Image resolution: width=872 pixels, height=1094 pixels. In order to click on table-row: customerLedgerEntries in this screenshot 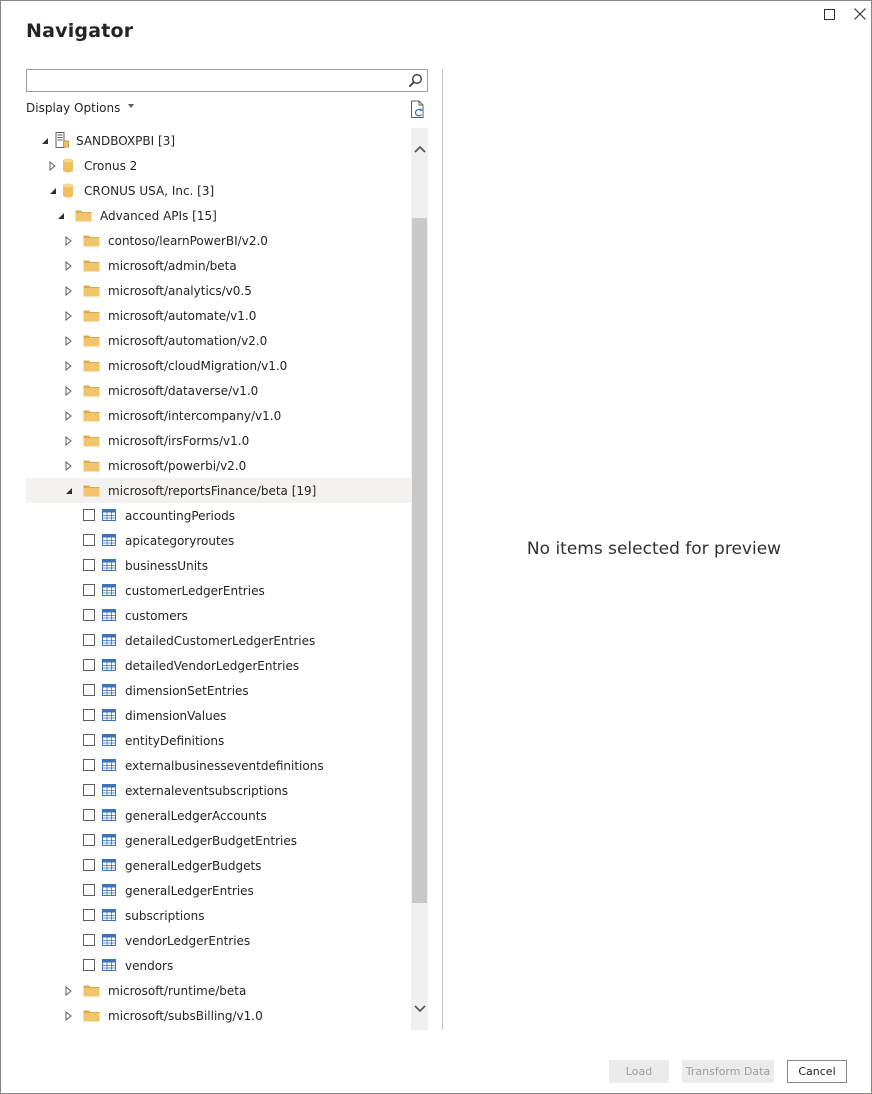, I will do `click(218, 590)`.